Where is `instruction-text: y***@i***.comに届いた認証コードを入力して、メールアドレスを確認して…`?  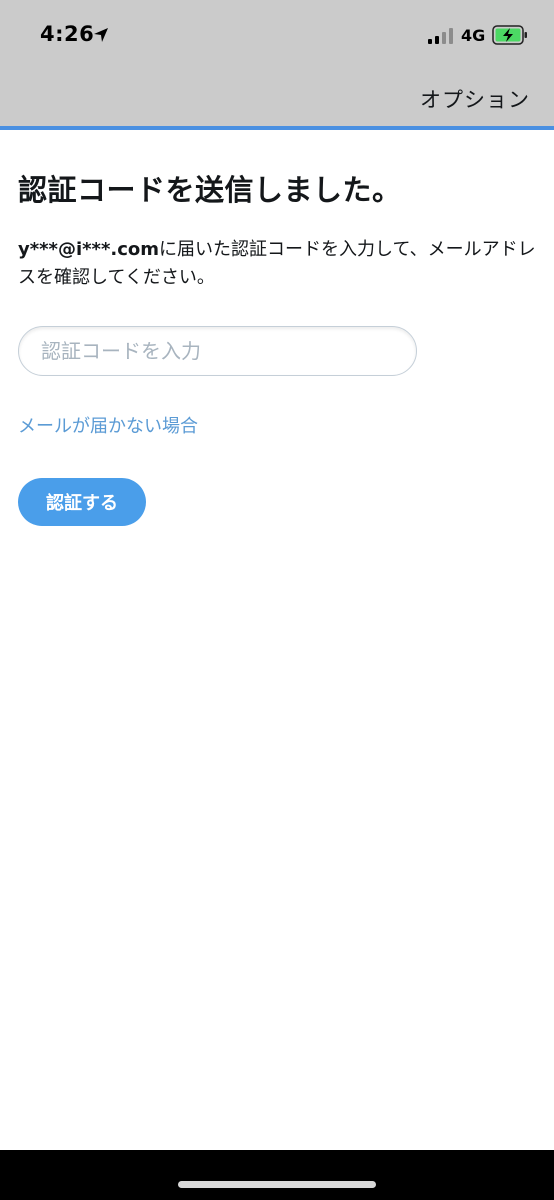 instruction-text: y***@i***.comに届いた認証コードを入力して、メールアドレスを確認して… is located at coordinates (278, 264).